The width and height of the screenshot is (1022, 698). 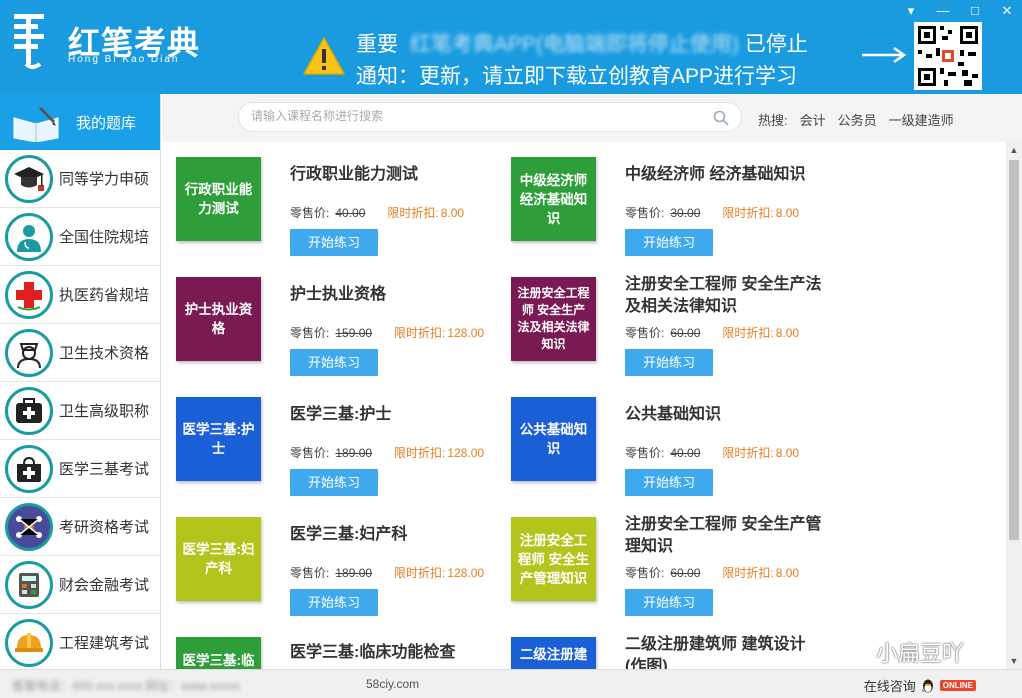 I want to click on course-title: 二级注册建筑师 建筑设计(作图), so click(x=715, y=652).